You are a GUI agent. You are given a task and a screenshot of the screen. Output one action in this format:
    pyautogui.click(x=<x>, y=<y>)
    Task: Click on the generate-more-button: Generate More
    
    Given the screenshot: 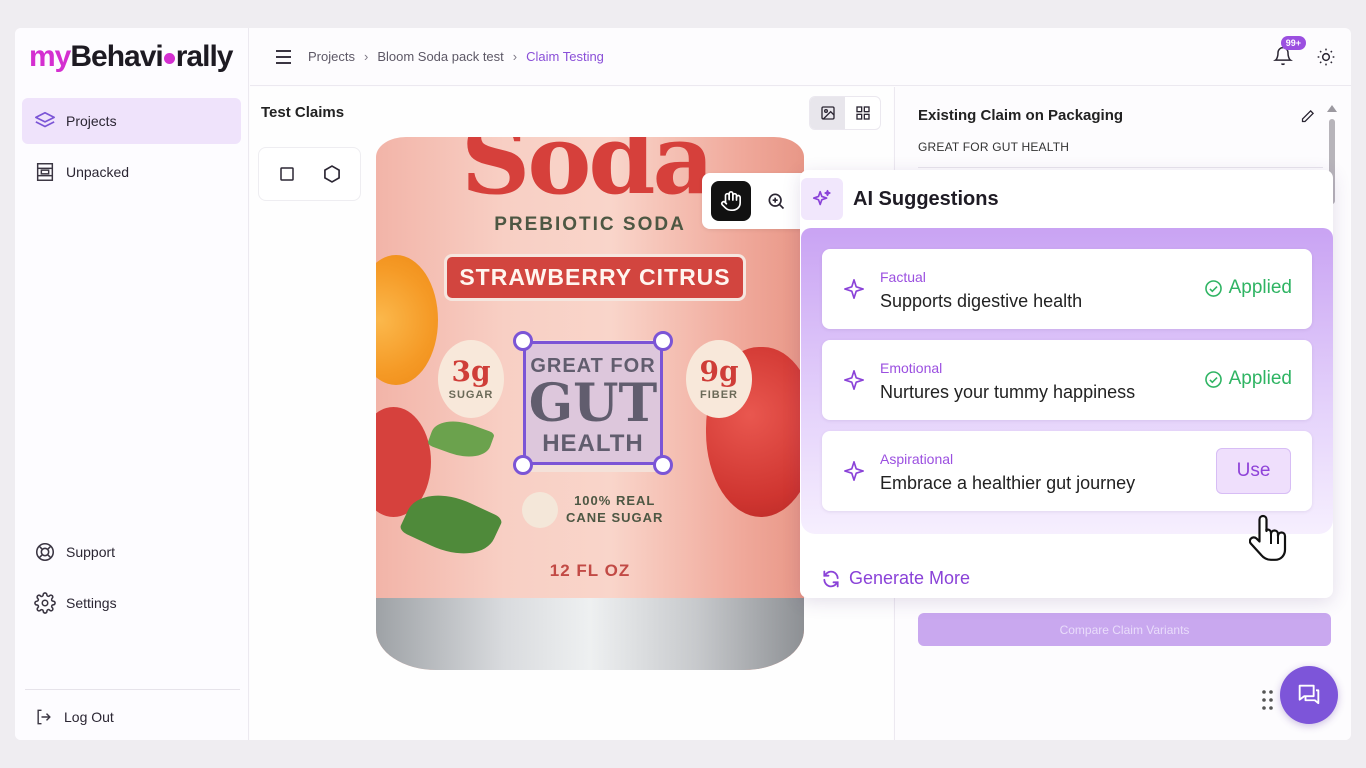 What is the action you would take?
    pyautogui.click(x=895, y=578)
    